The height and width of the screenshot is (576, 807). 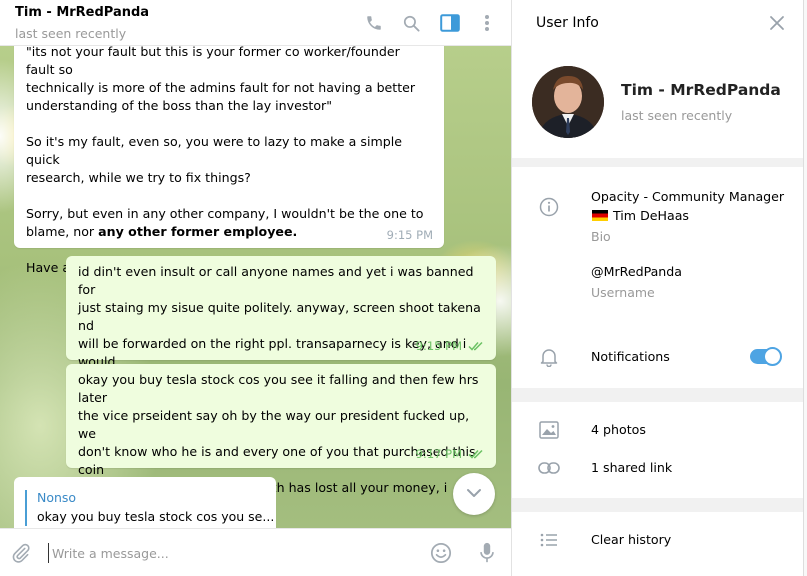 I want to click on clear-history-button: Clear history, so click(x=631, y=539).